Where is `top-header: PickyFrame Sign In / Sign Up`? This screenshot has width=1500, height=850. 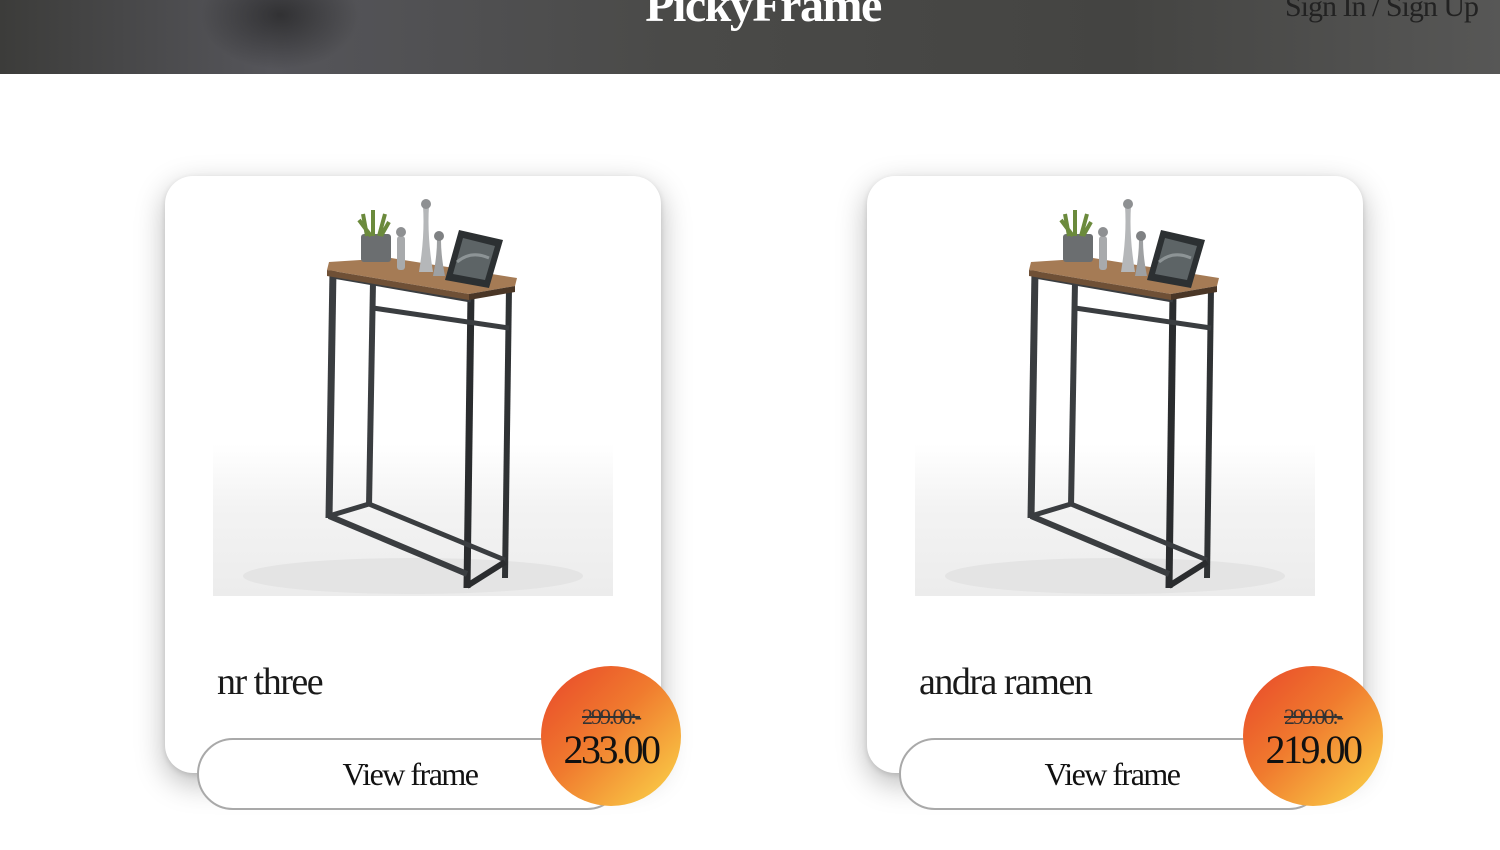
top-header: PickyFrame Sign In / Sign Up is located at coordinates (750, 37).